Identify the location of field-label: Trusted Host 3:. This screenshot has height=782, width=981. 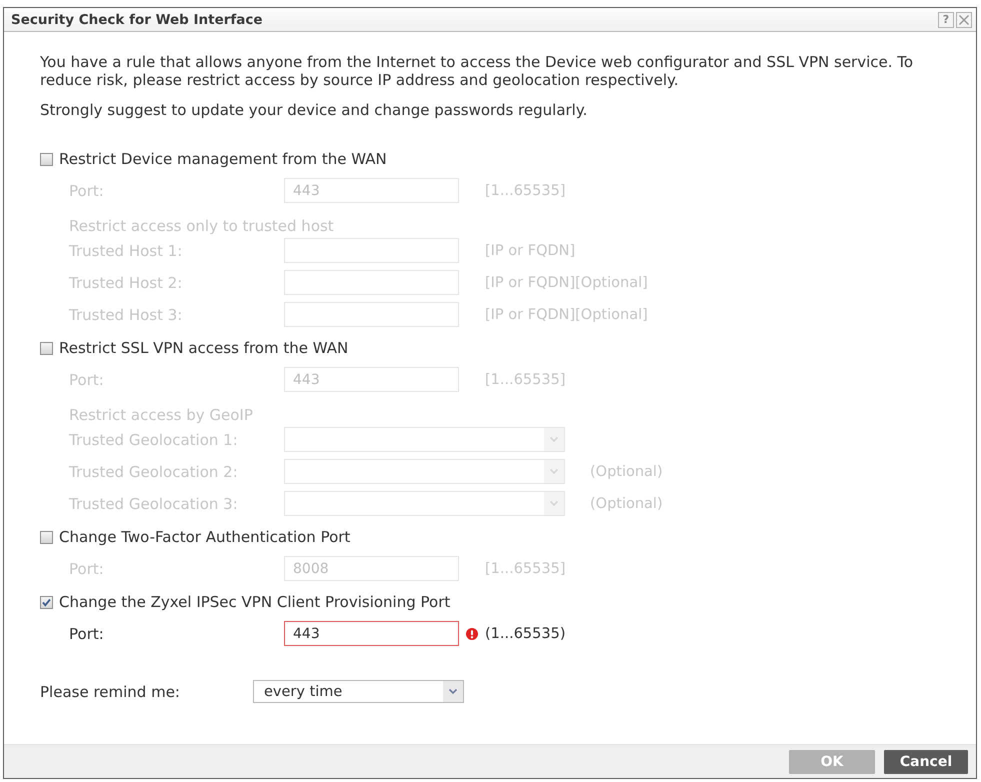
(126, 315).